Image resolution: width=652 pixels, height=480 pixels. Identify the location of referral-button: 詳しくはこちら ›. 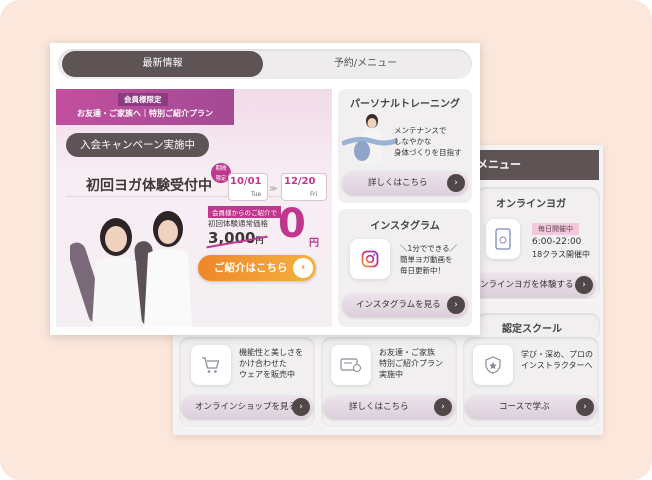
(389, 407).